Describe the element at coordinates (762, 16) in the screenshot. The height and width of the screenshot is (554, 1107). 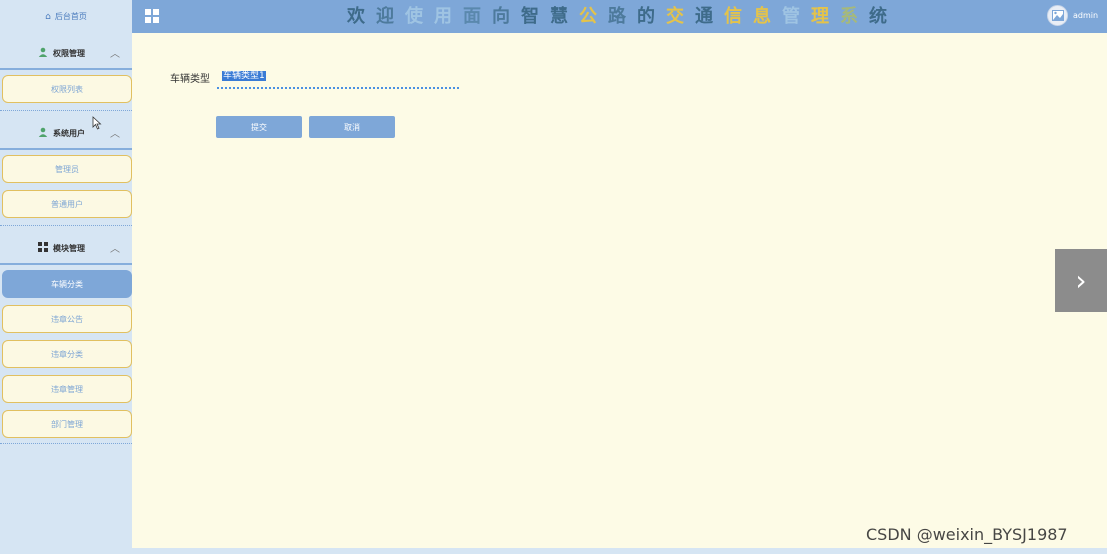
I see `title-char: 息` at that location.